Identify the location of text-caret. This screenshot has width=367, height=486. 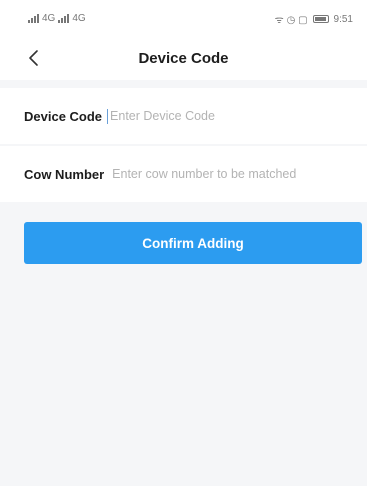
(108, 116).